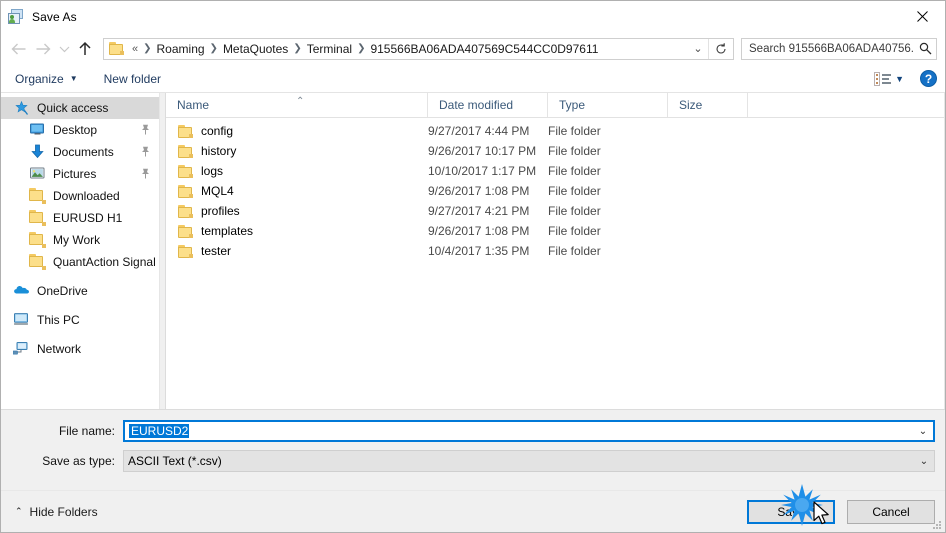  What do you see at coordinates (937, 525) in the screenshot?
I see `resize-grip` at bounding box center [937, 525].